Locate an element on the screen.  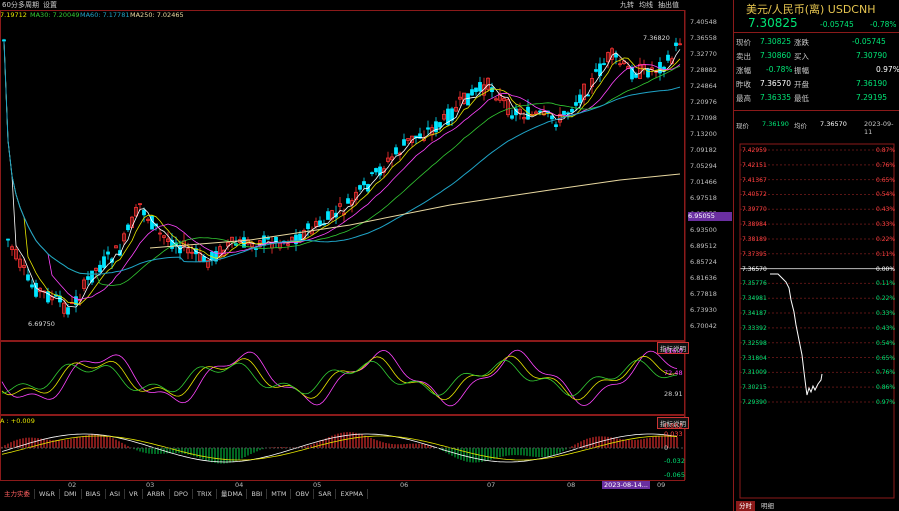
tab-trix: TRIX is located at coordinates (205, 494).